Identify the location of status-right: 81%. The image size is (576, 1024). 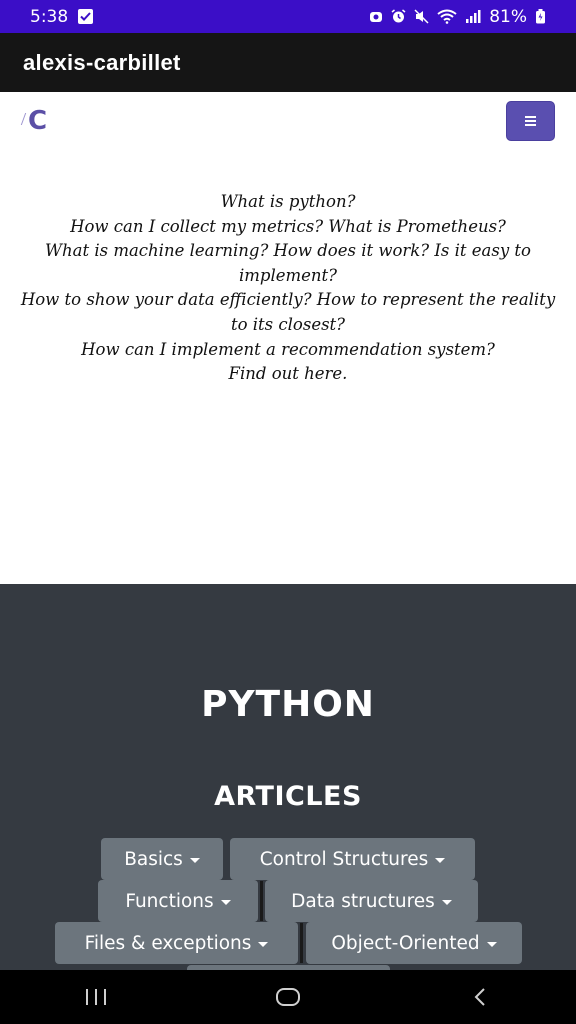
(457, 17).